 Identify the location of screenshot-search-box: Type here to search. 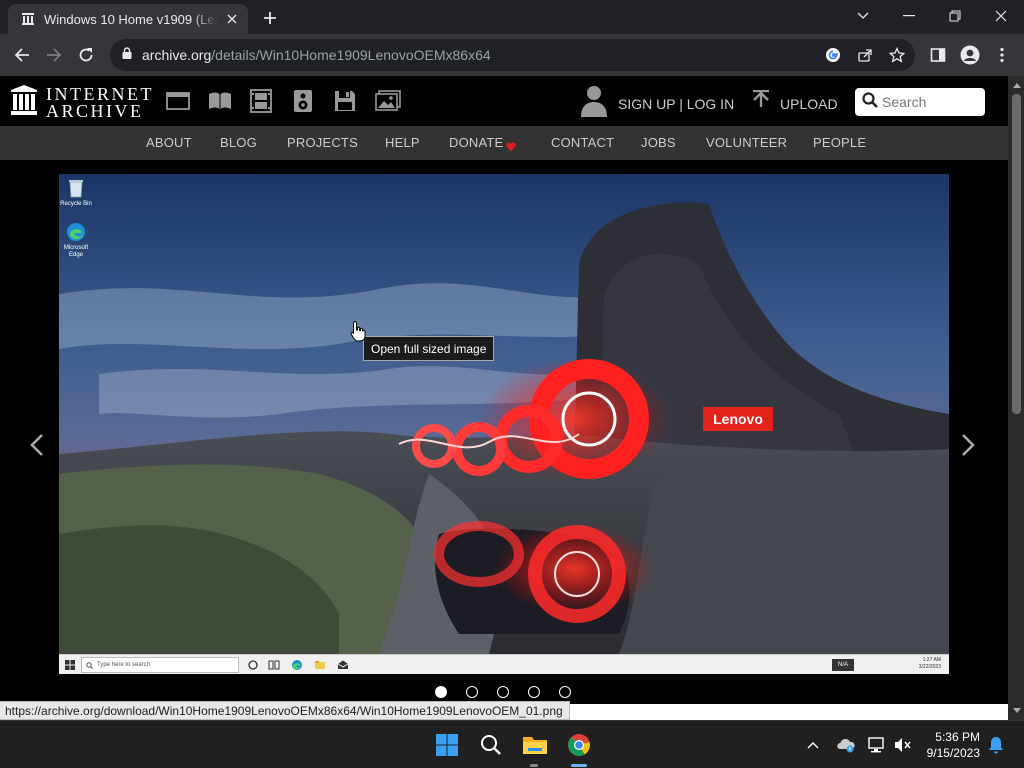
(160, 665).